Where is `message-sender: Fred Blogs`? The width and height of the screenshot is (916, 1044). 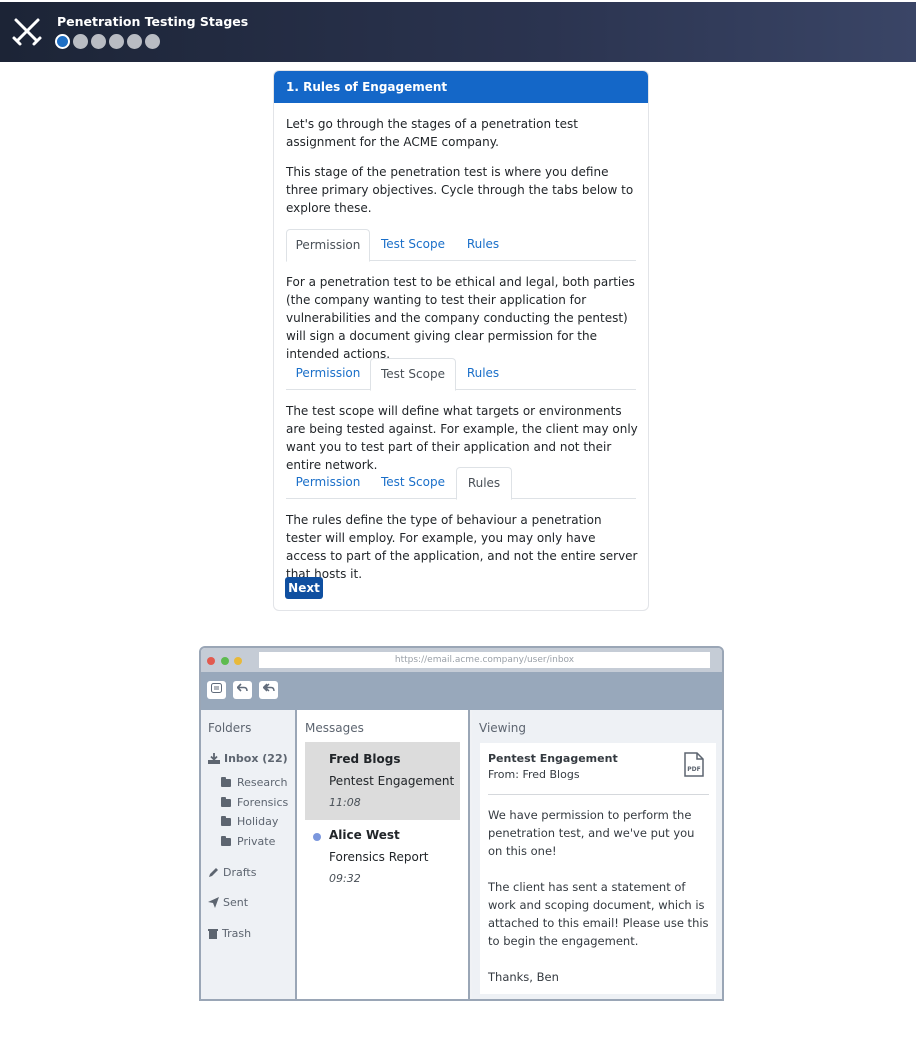
message-sender: Fred Blogs is located at coordinates (365, 759).